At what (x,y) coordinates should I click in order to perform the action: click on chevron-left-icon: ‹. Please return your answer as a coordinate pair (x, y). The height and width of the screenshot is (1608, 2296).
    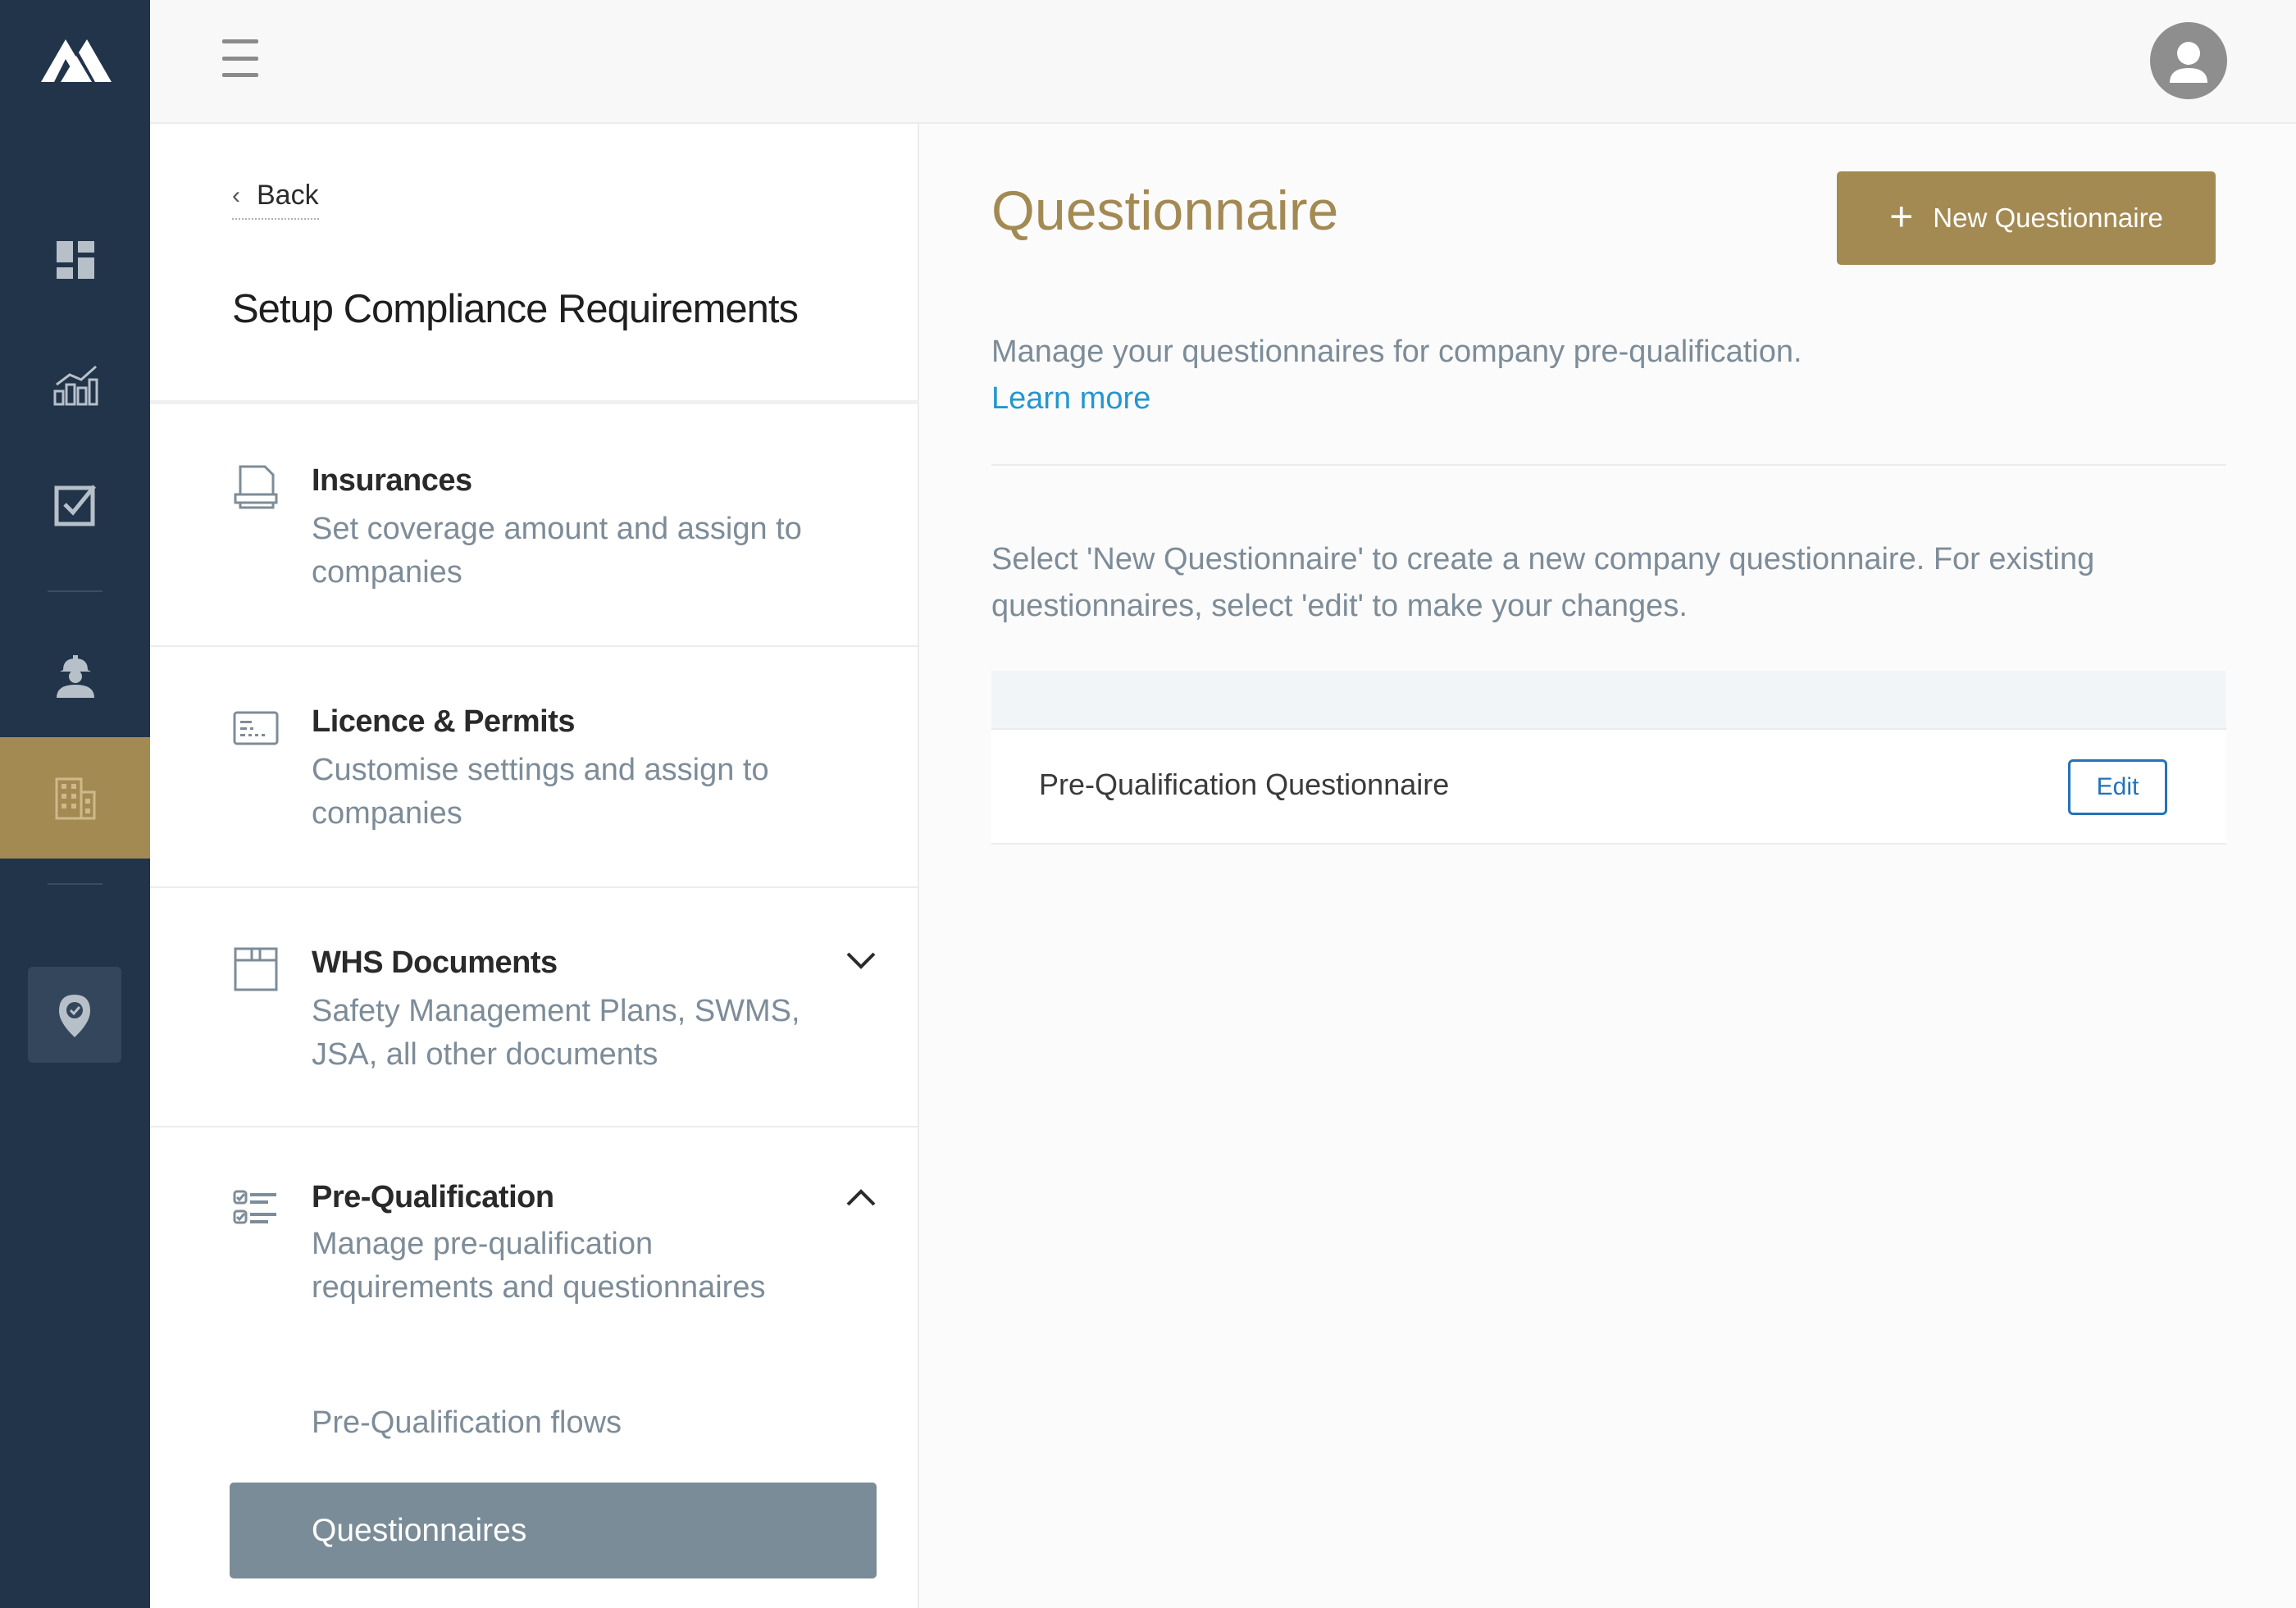
    Looking at the image, I should click on (236, 195).